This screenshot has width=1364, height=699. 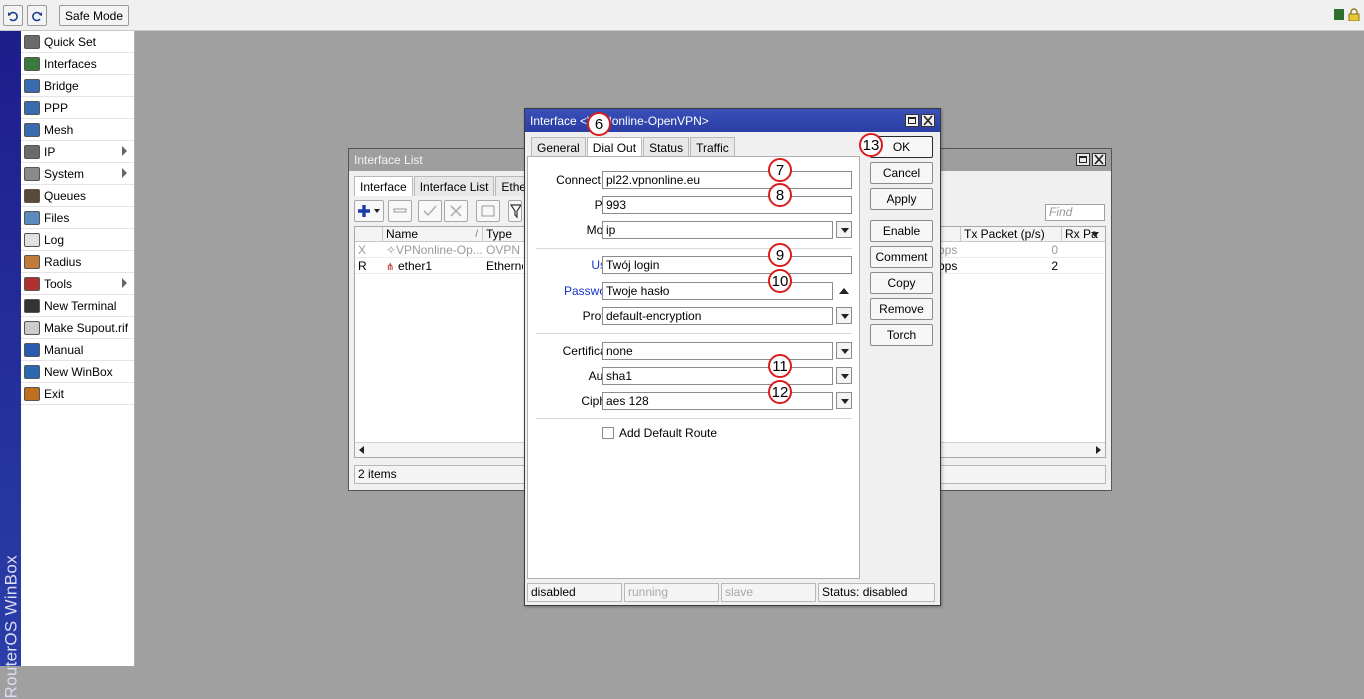 What do you see at coordinates (77, 196) in the screenshot?
I see `sidebar-item-queues: Queues` at bounding box center [77, 196].